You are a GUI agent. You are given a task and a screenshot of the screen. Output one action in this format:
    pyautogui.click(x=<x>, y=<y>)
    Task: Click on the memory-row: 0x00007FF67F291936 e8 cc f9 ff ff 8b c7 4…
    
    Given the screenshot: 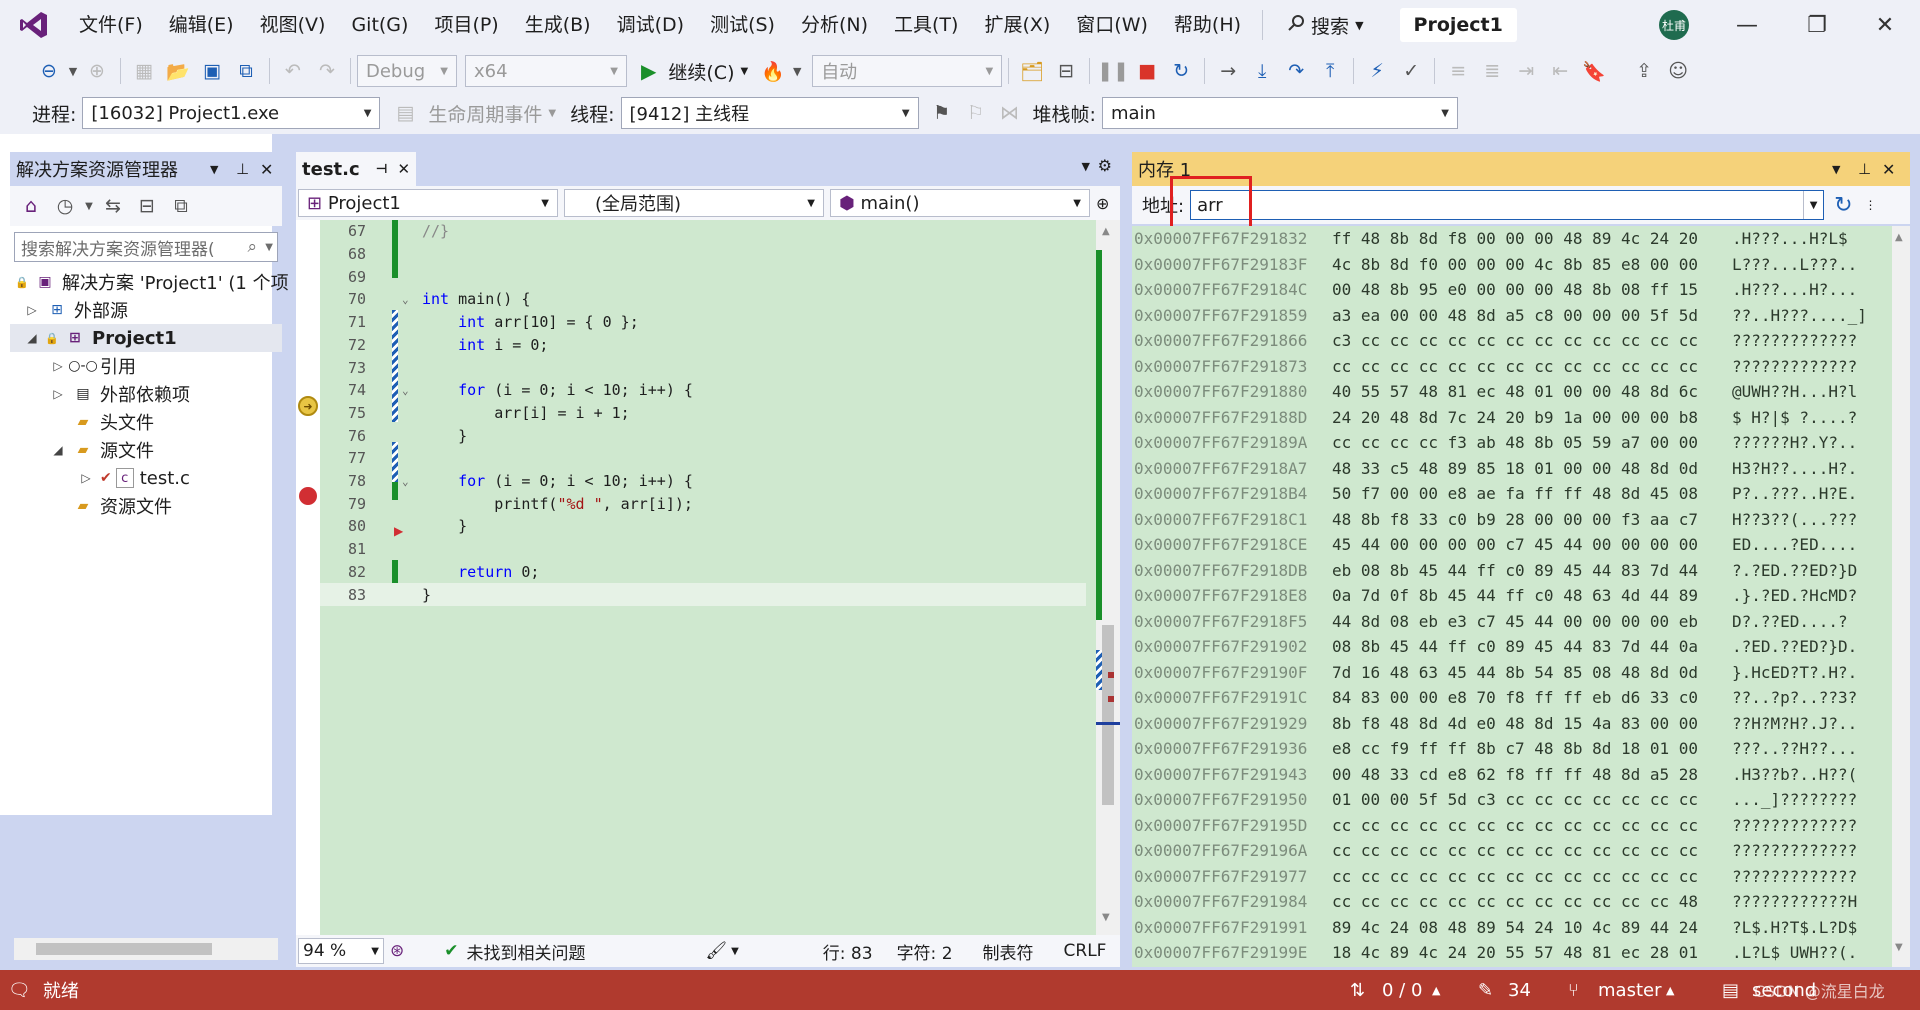 What is the action you would take?
    pyautogui.click(x=1494, y=749)
    